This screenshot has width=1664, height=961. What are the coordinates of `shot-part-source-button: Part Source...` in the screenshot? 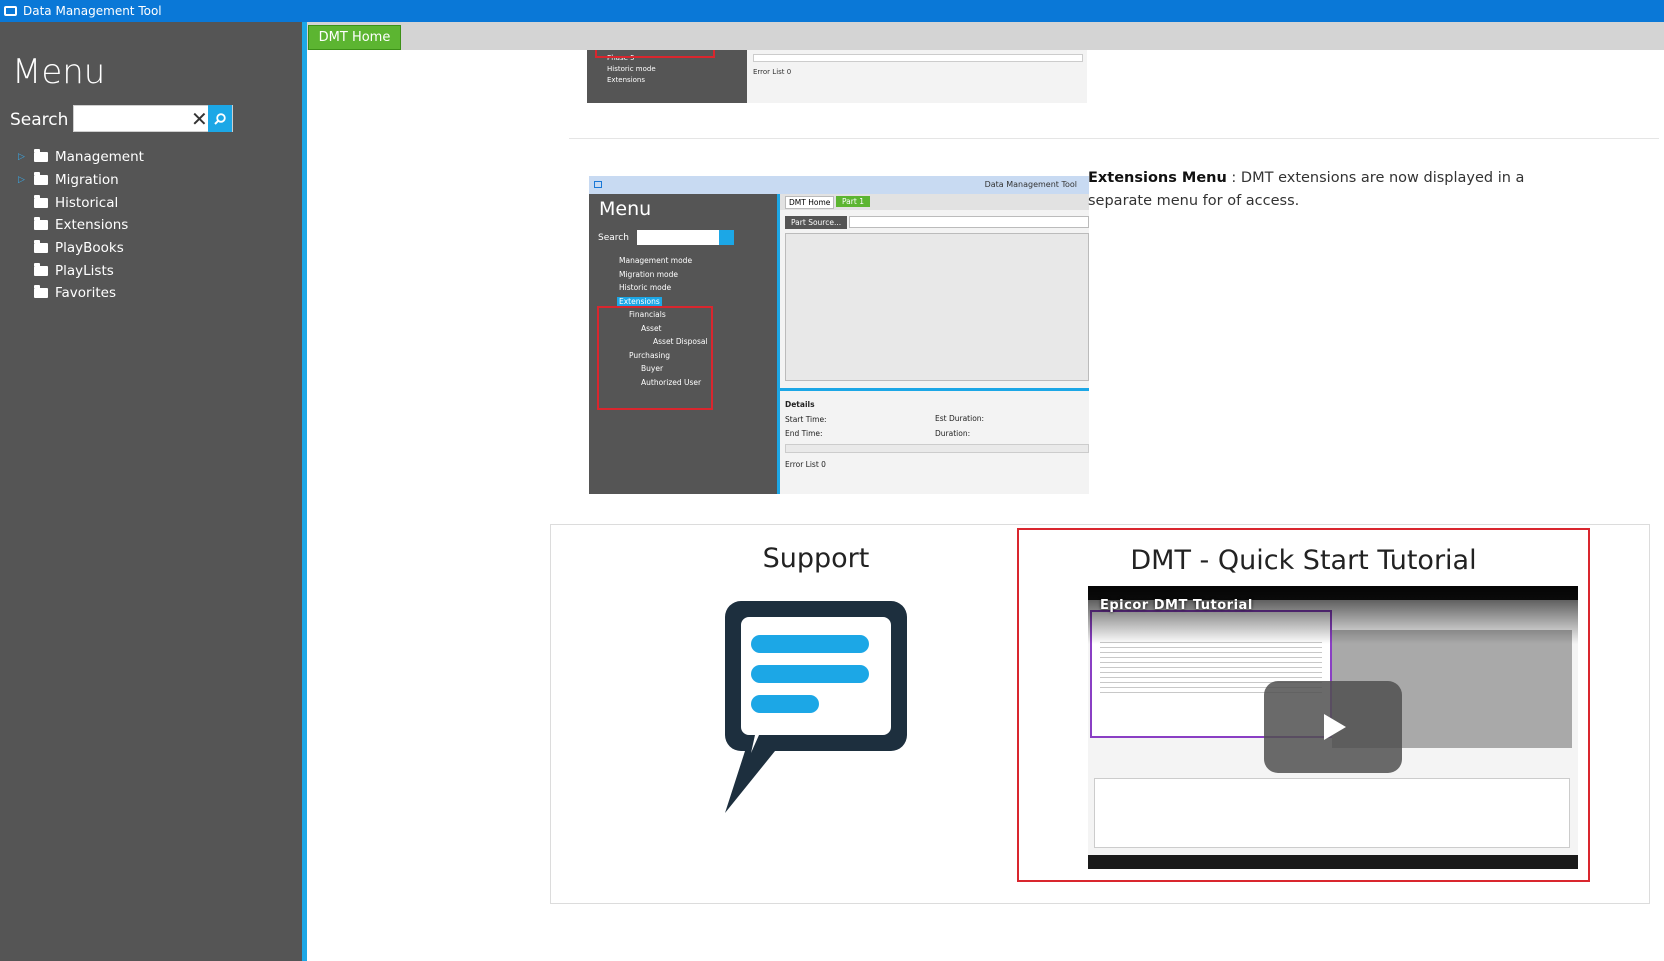 It's located at (816, 222).